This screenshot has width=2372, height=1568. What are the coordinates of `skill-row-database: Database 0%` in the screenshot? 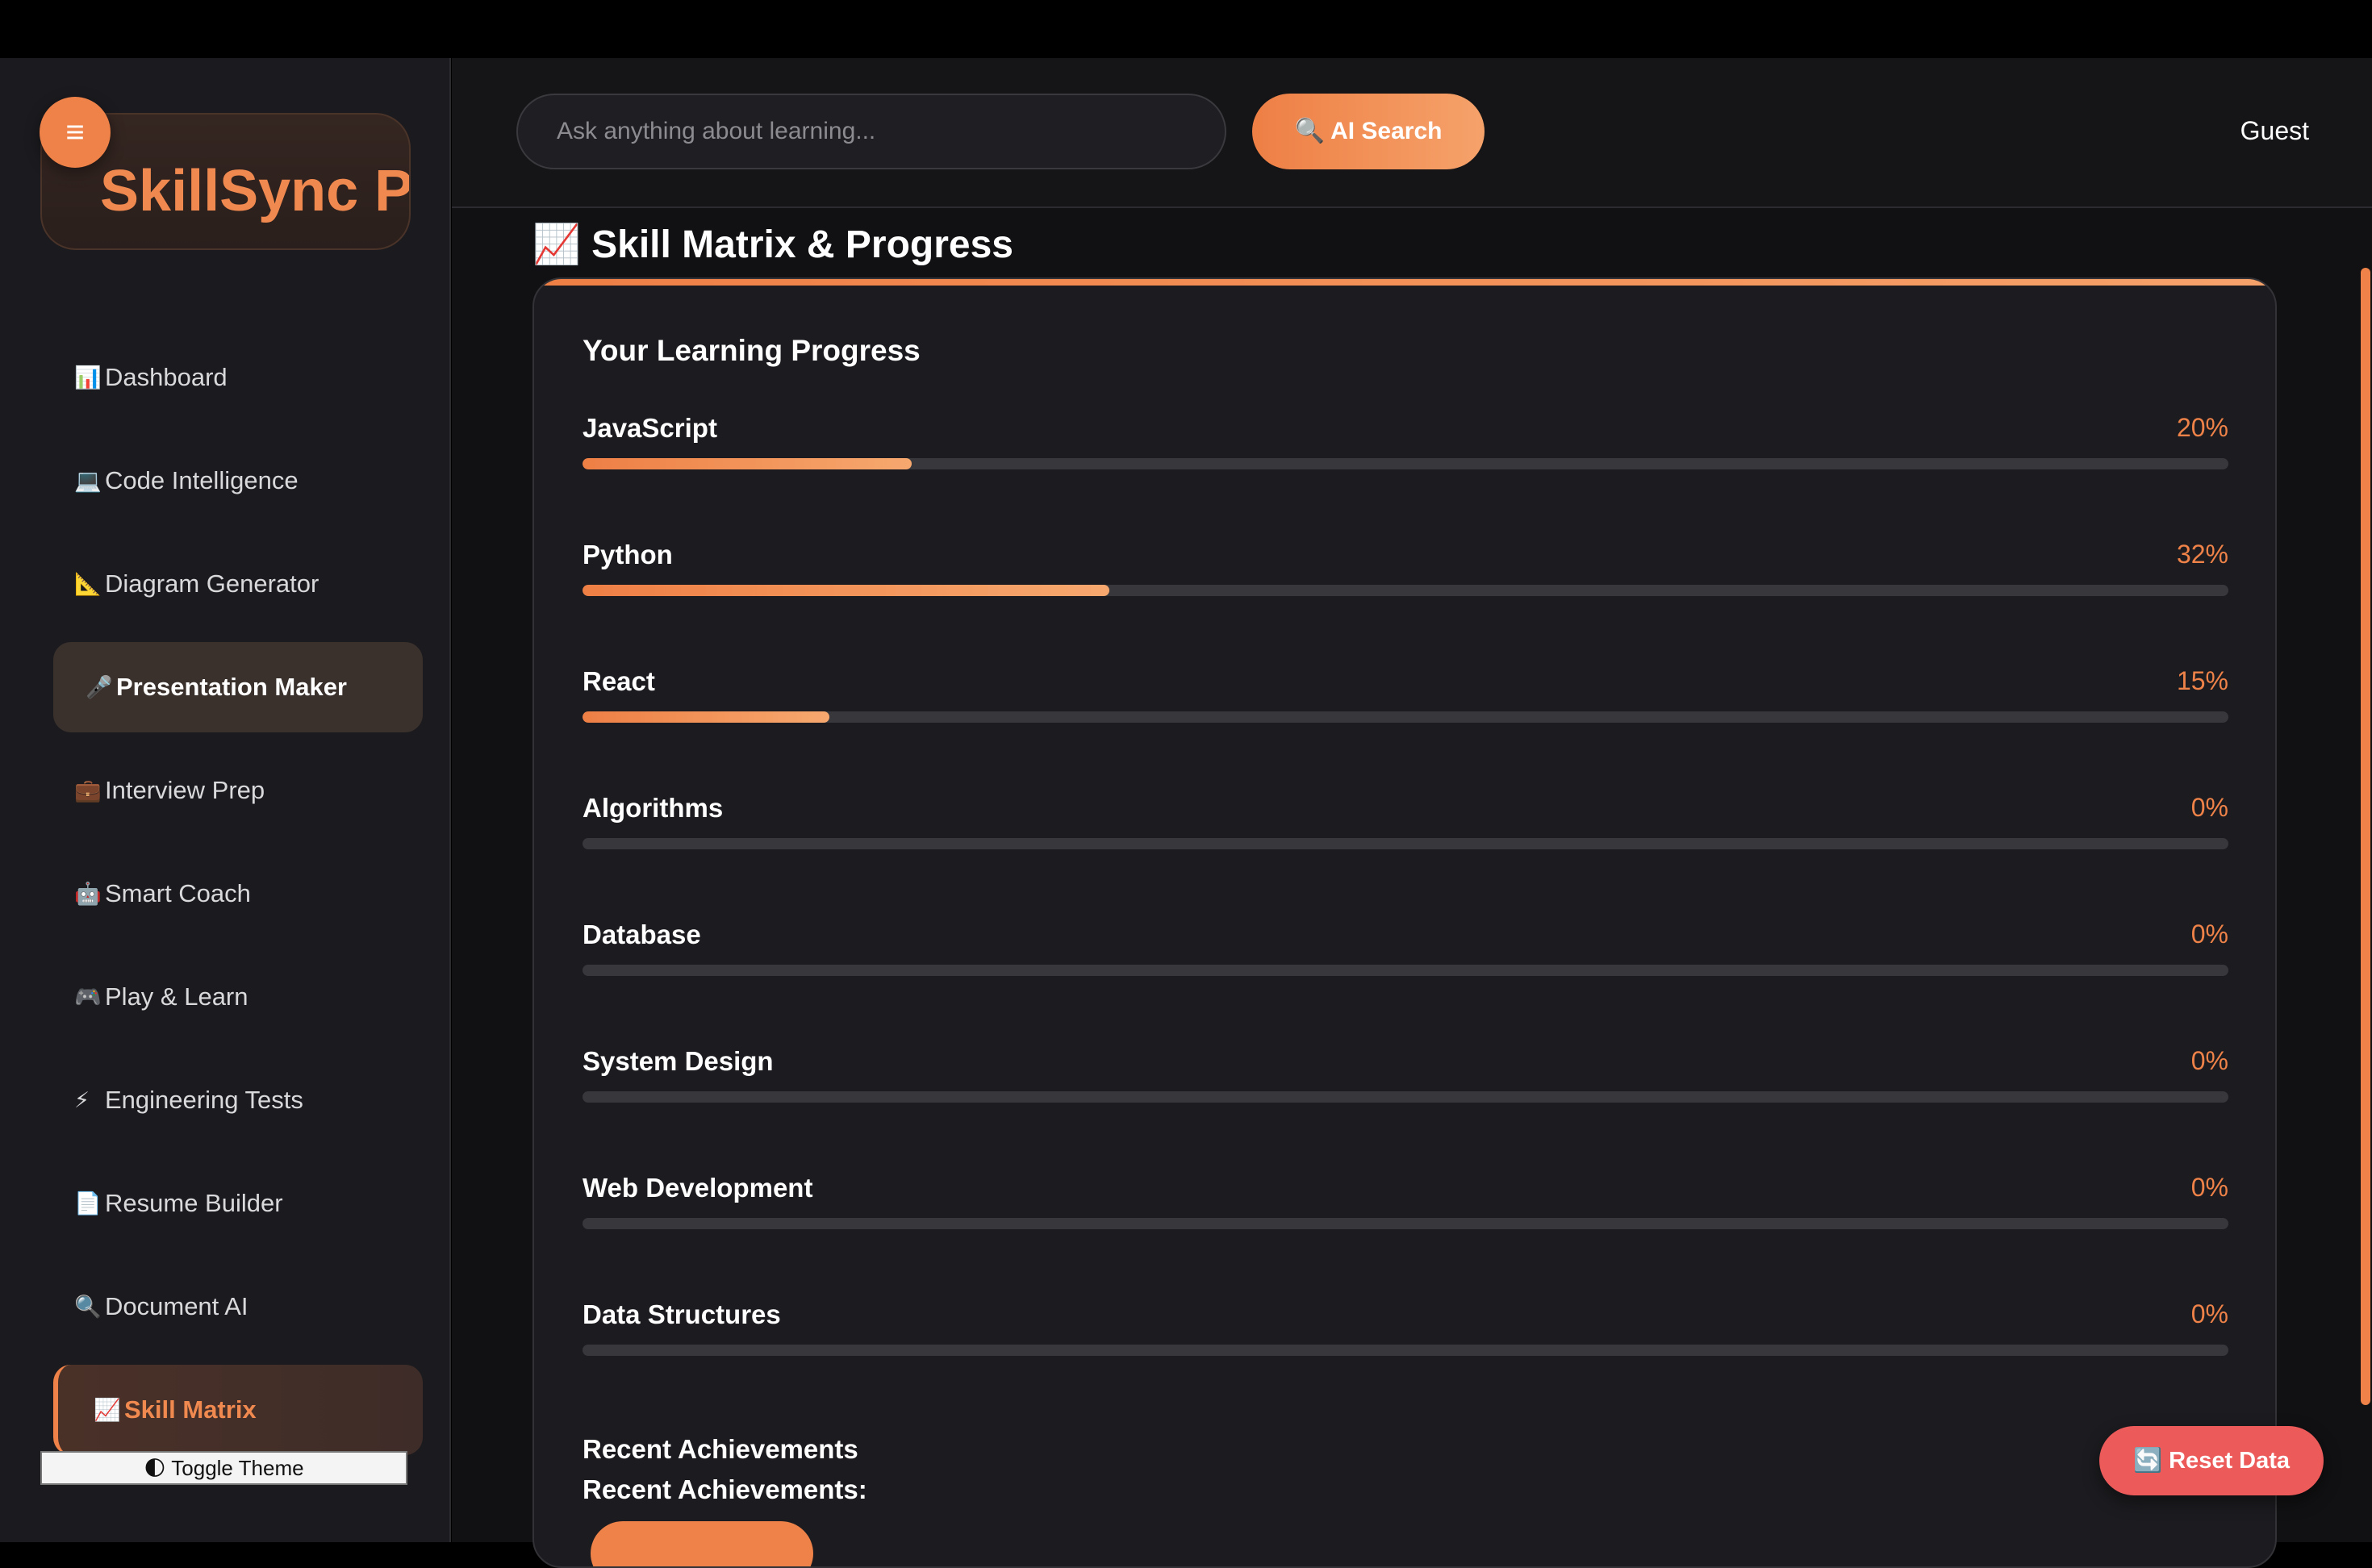 It's located at (1405, 968).